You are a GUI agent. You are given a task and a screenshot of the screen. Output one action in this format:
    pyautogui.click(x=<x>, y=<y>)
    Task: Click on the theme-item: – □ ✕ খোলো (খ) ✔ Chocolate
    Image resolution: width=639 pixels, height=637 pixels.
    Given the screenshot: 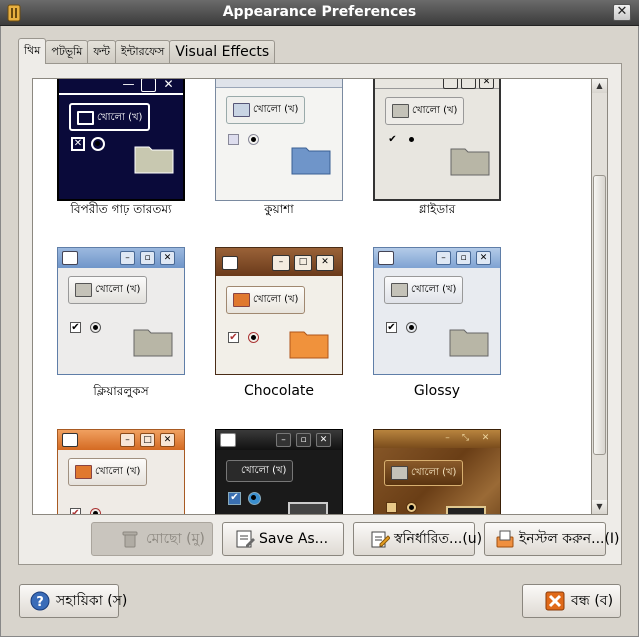 What is the action you would take?
    pyautogui.click(x=279, y=323)
    